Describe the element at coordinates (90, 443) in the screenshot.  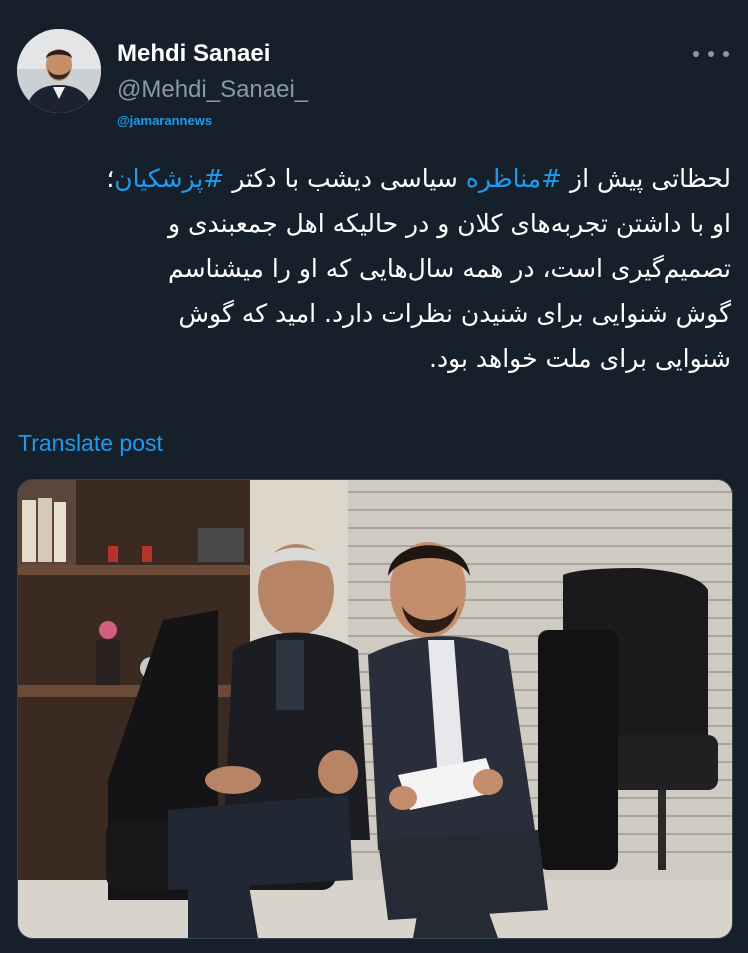
I see `translate-post-link: Translate post` at that location.